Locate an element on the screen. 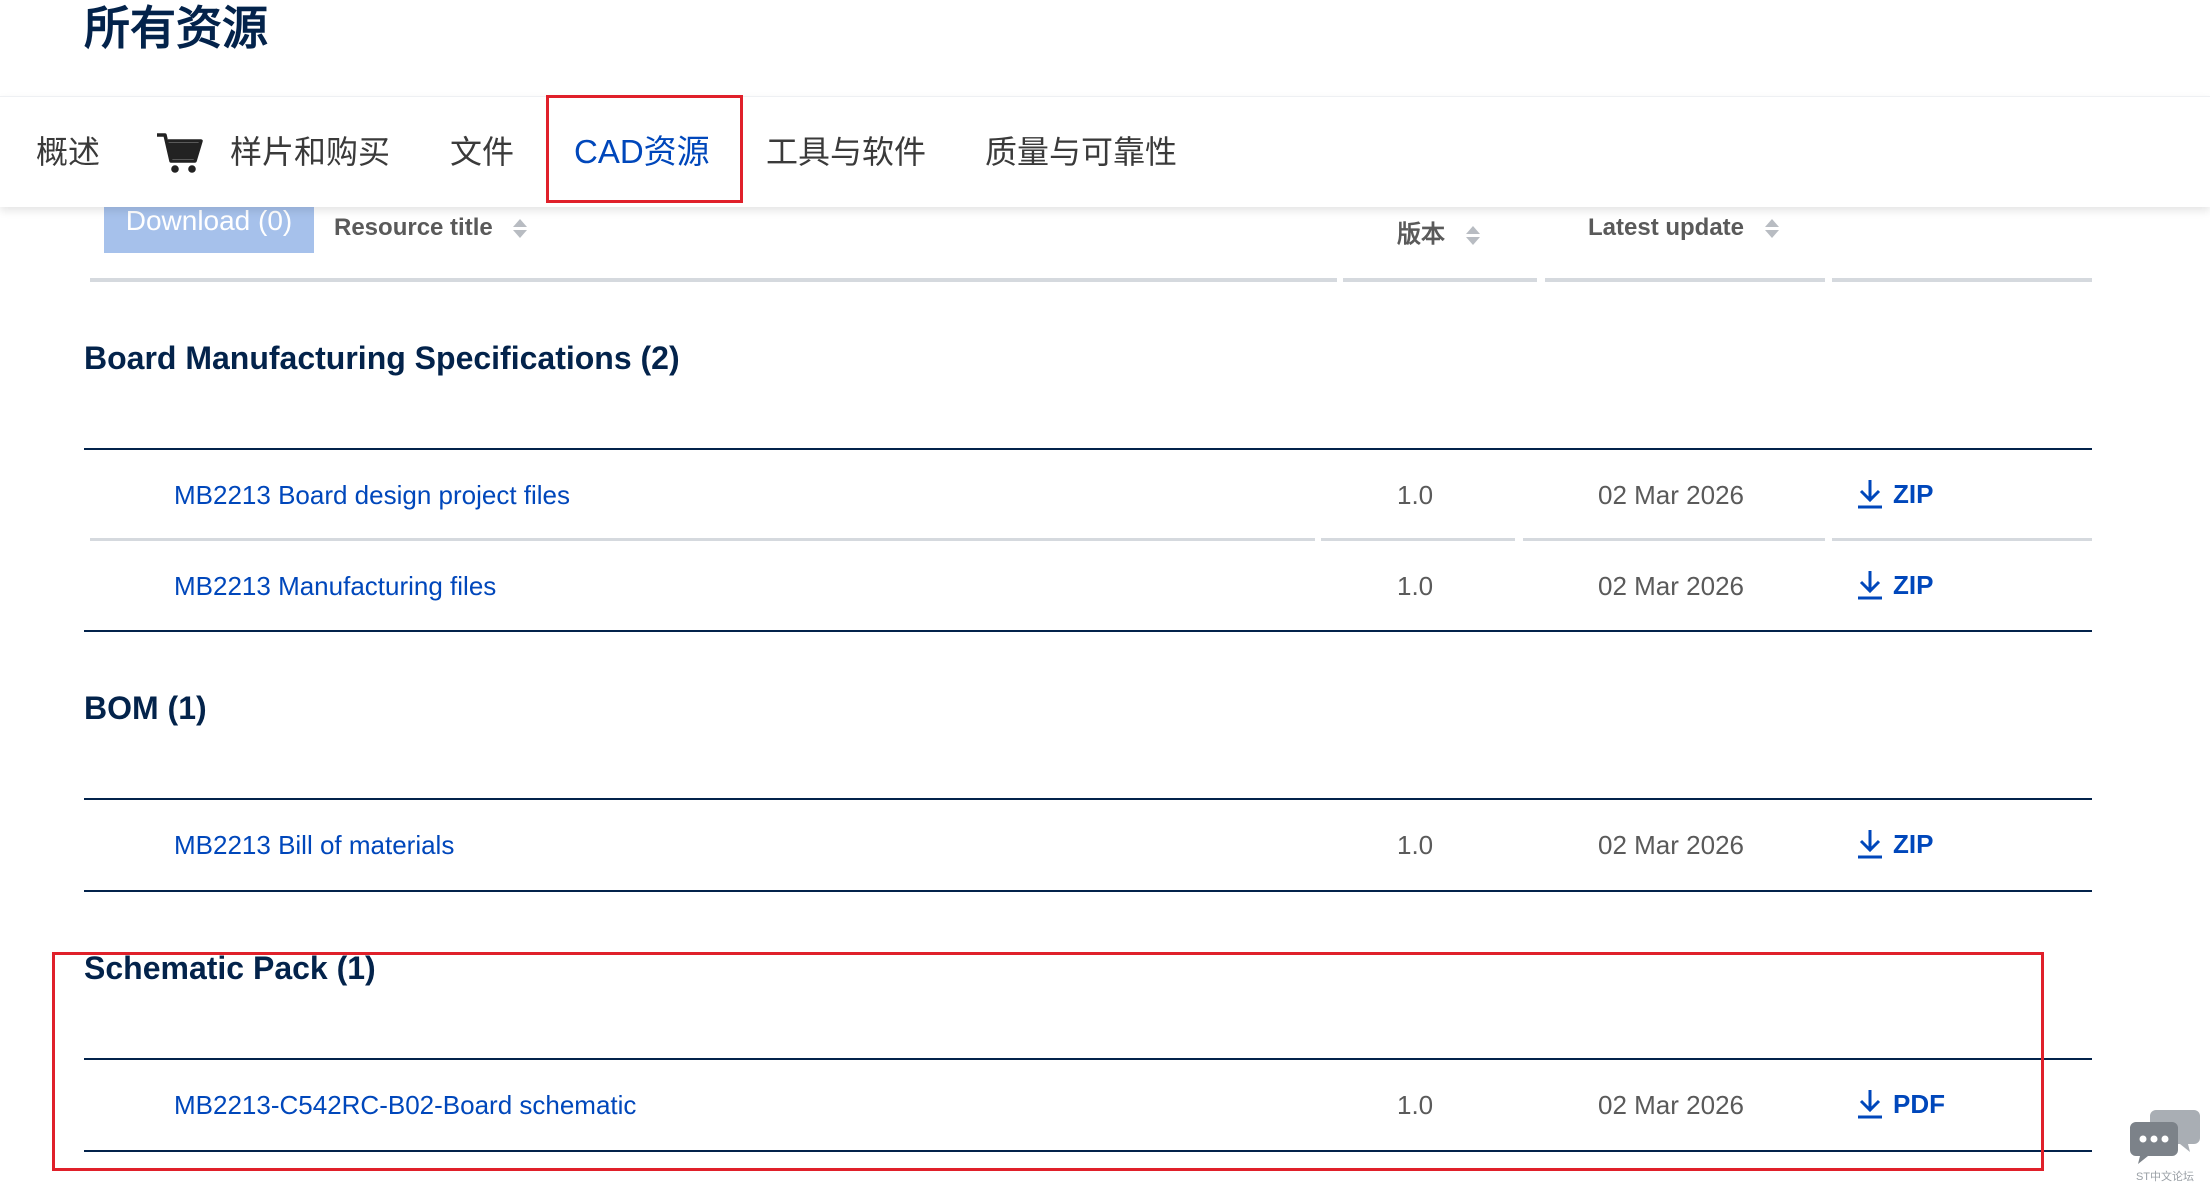 The width and height of the screenshot is (2210, 1189). column-version: 版本 is located at coordinates (1438, 231).